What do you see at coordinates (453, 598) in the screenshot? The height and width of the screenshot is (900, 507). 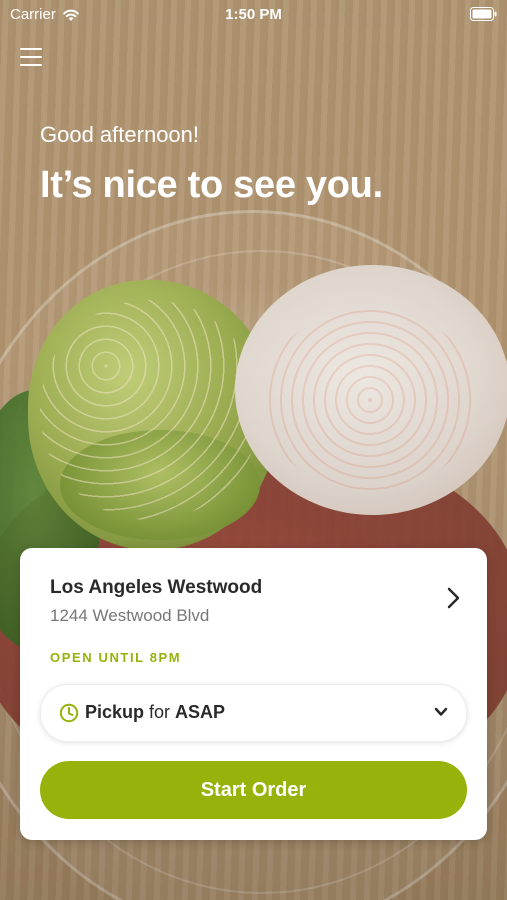 I see `chevron-right-icon` at bounding box center [453, 598].